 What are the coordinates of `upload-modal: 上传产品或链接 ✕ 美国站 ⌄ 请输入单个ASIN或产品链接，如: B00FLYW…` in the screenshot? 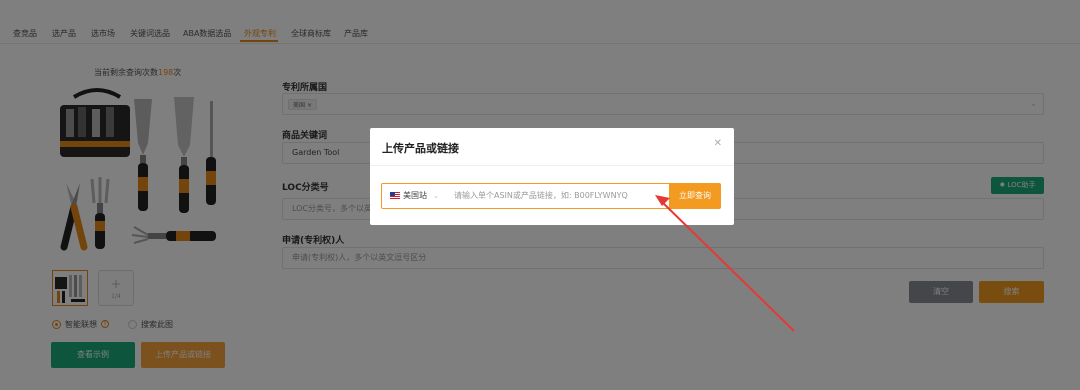 It's located at (552, 176).